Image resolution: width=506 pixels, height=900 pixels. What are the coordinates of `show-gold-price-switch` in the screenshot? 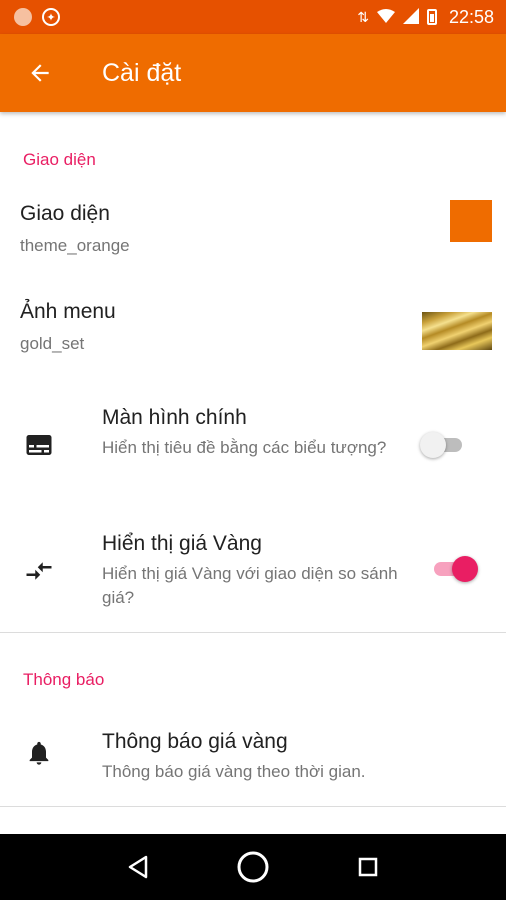 It's located at (455, 569).